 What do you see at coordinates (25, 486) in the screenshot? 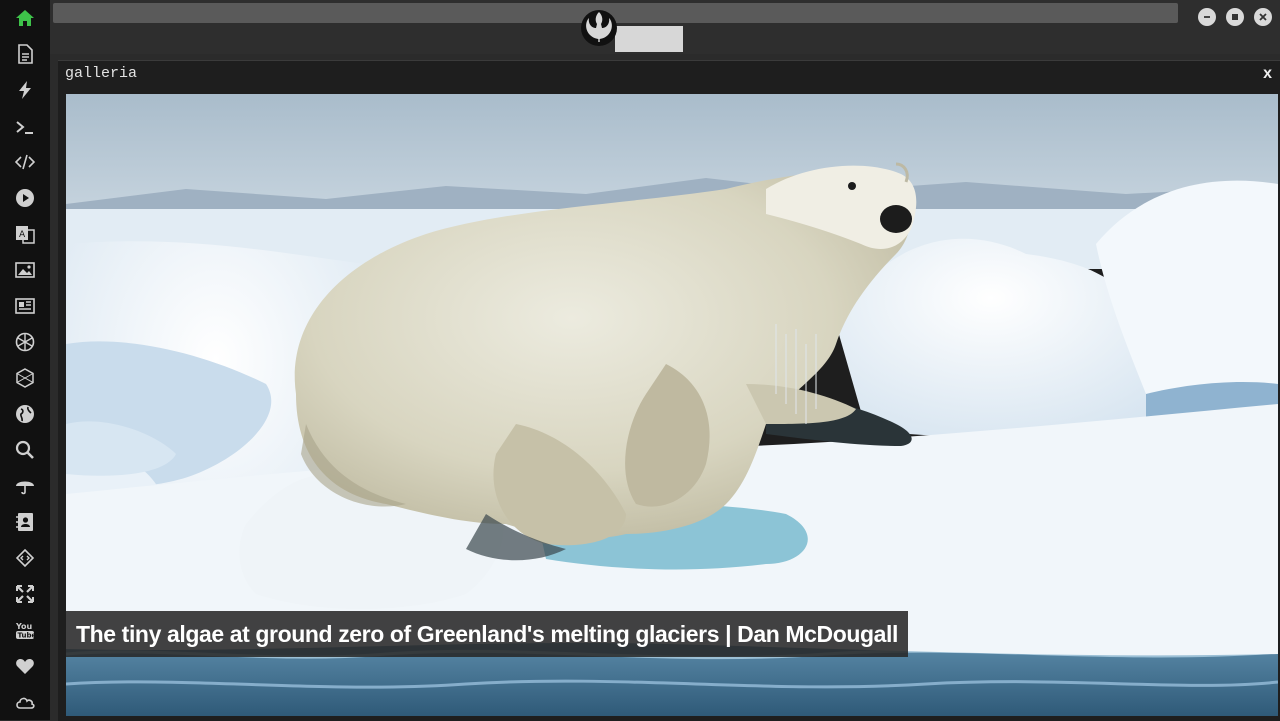
I see `umbrella-icon` at bounding box center [25, 486].